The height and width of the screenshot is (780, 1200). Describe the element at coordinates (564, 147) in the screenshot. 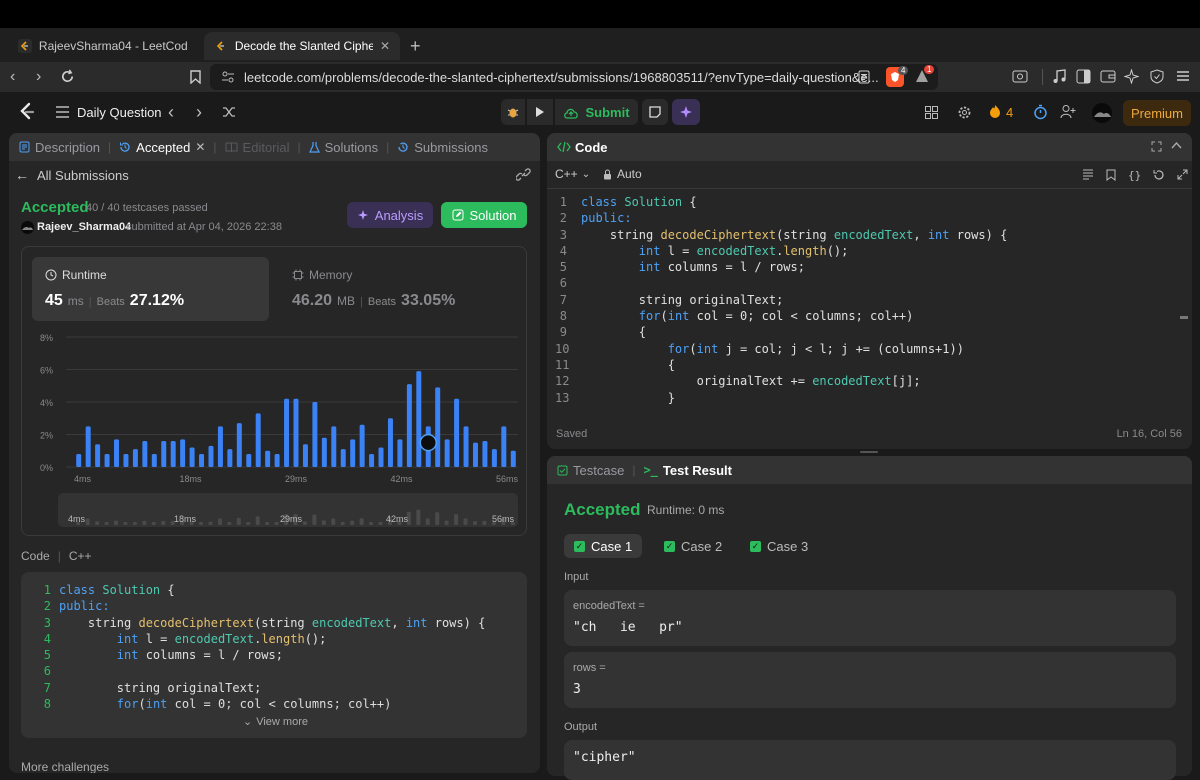

I see `code-icon` at that location.